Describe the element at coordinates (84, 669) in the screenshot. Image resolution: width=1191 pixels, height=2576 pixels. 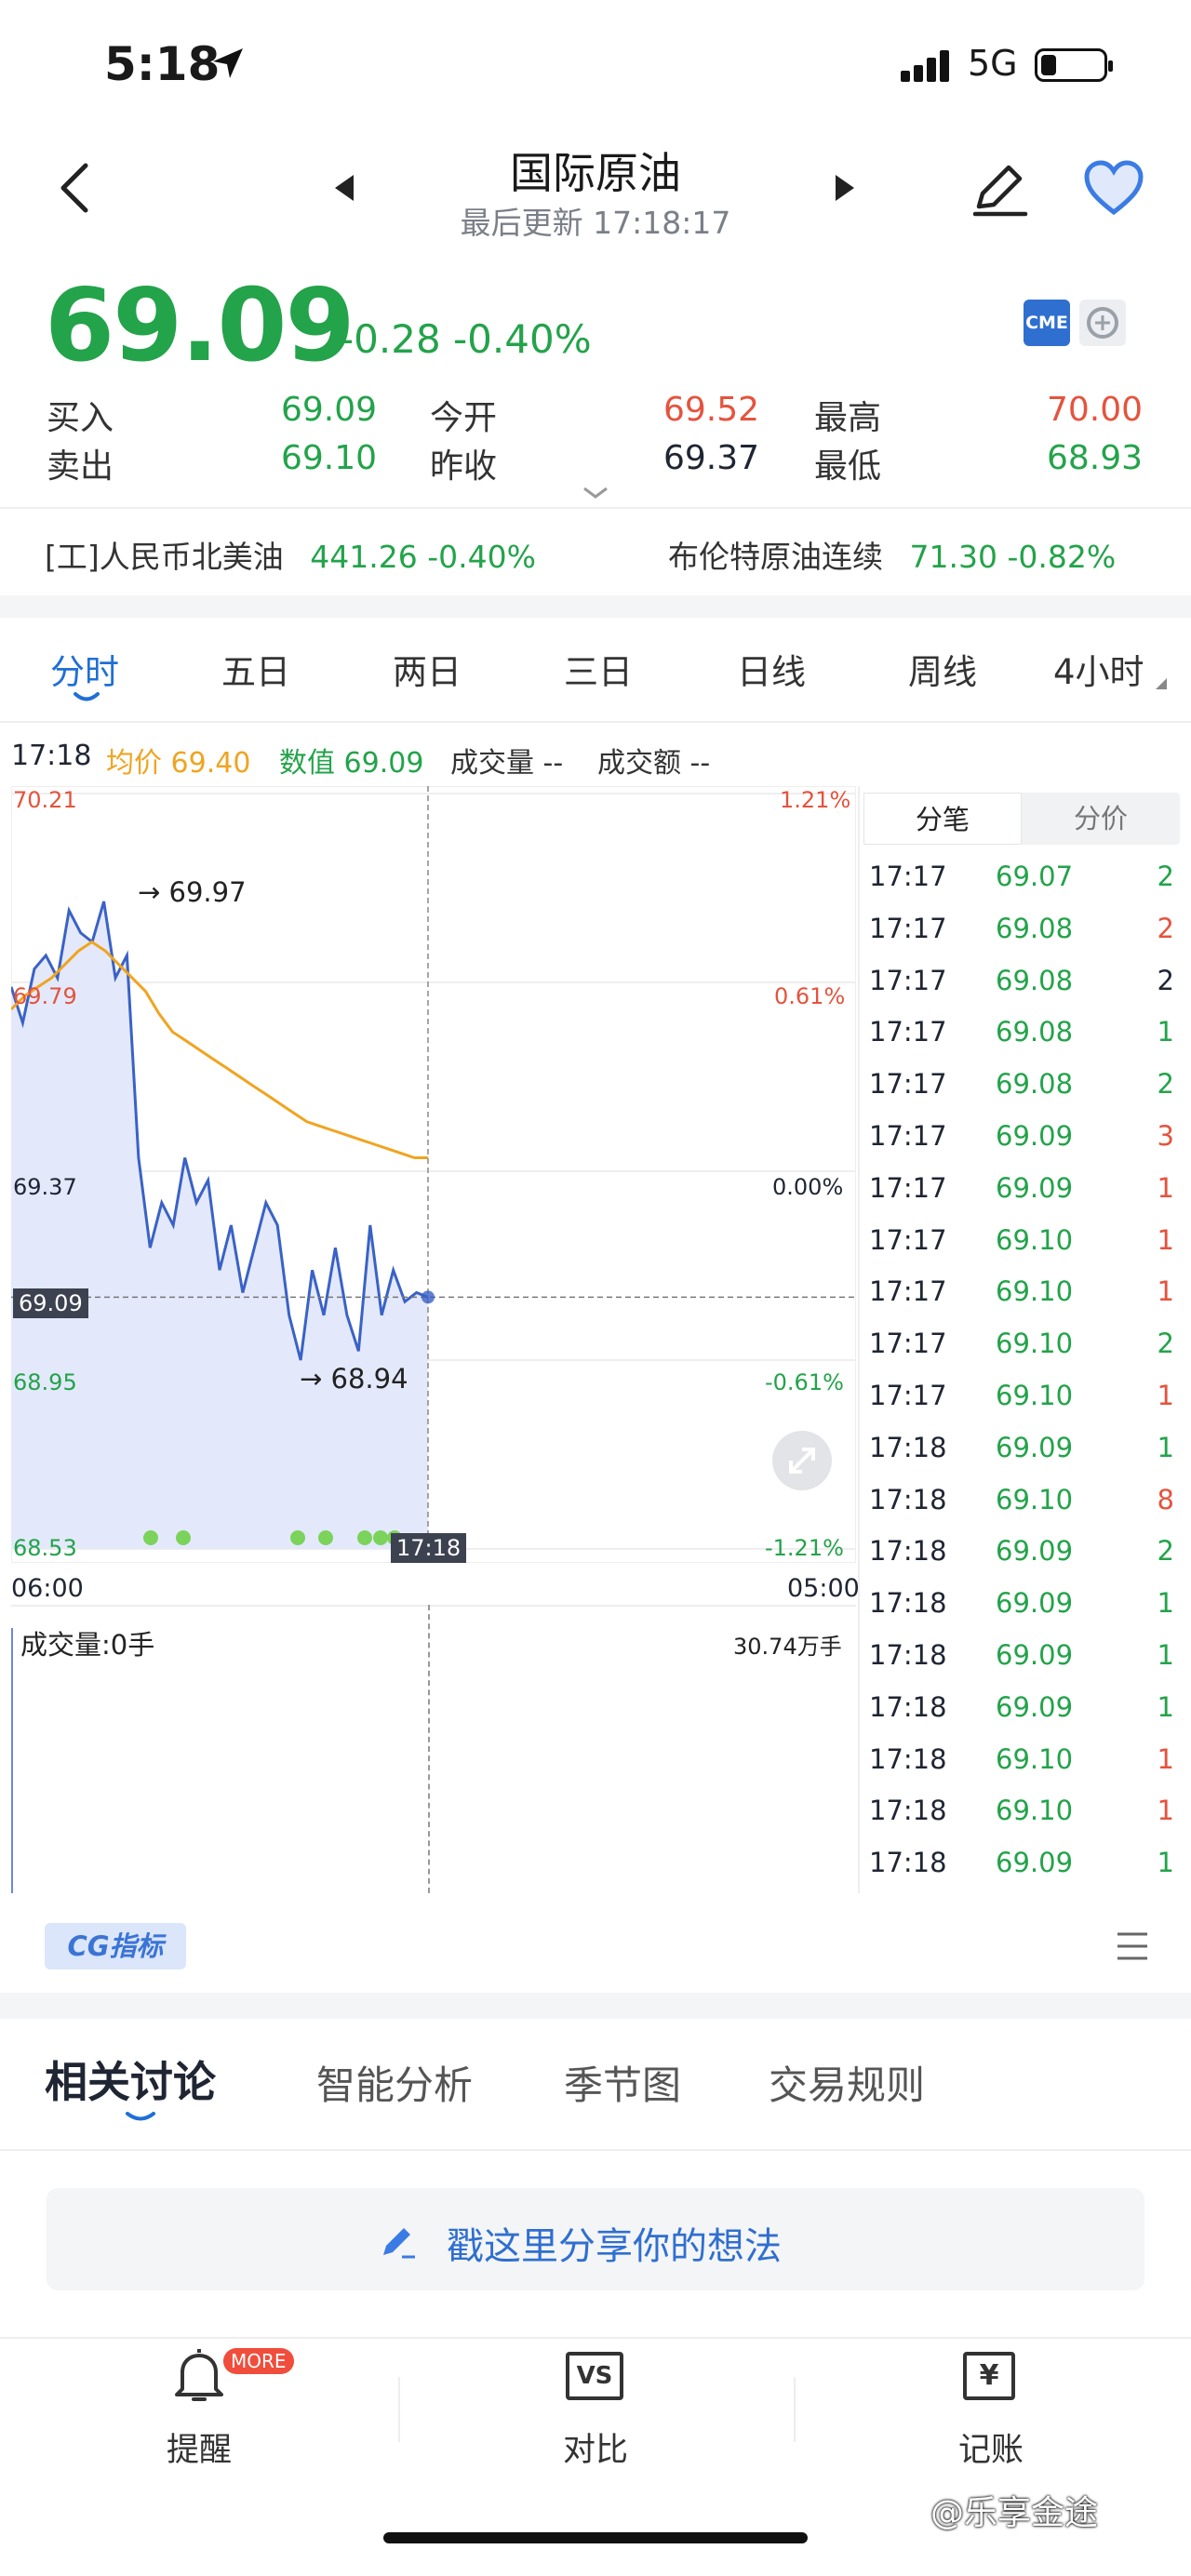
I see `tab-intraday: 分时` at that location.